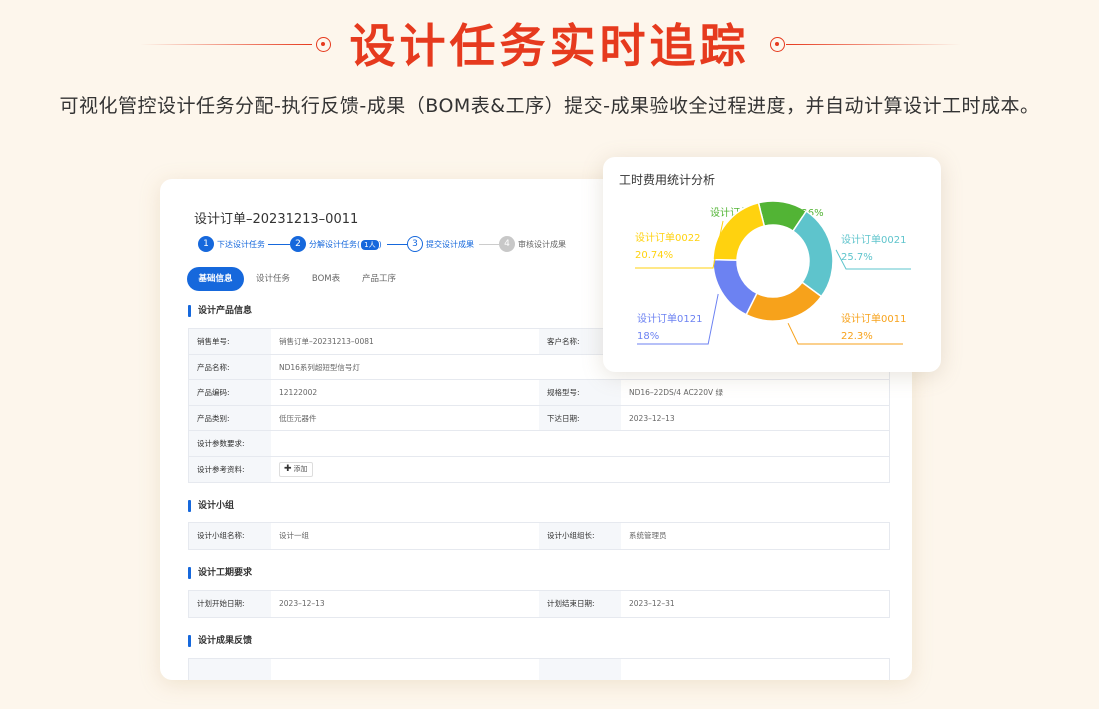 This screenshot has width=1099, height=709. I want to click on step-2: 2 分解设计任务(1人), so click(336, 244).